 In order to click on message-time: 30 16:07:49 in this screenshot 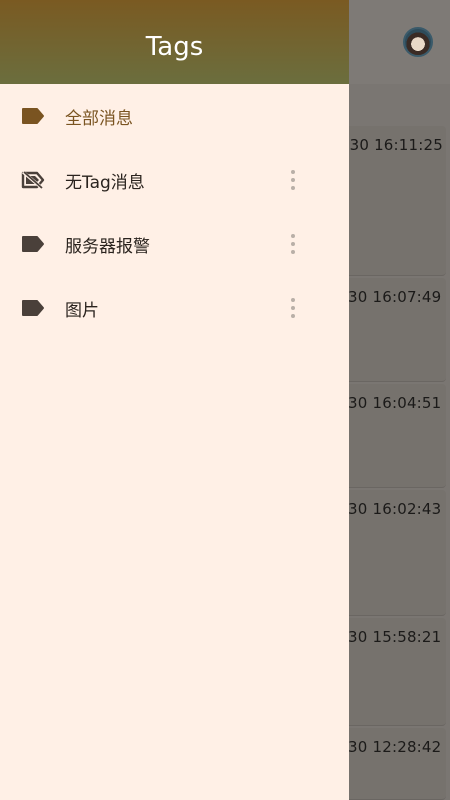, I will do `click(395, 297)`.